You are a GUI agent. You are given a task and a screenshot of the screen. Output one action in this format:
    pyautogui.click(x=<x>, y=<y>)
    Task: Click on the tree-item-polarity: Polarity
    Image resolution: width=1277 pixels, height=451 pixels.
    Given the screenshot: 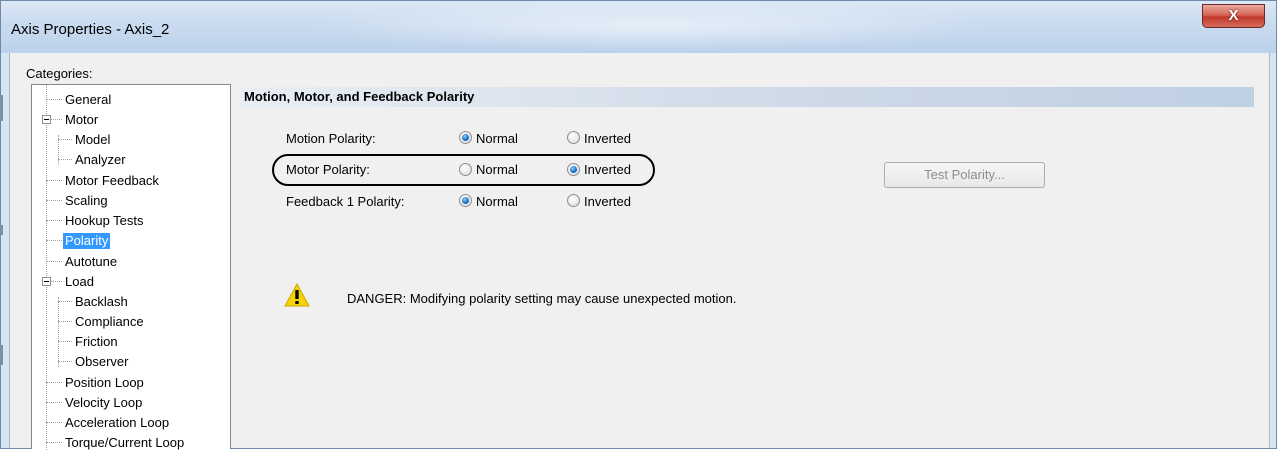 What is the action you would take?
    pyautogui.click(x=87, y=241)
    